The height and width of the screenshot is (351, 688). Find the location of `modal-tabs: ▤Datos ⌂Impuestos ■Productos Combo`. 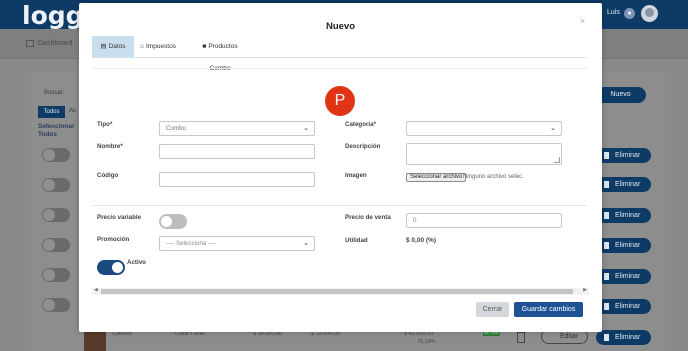

modal-tabs: ▤Datos ⌂Impuestos ■Productos Combo is located at coordinates (339, 54).